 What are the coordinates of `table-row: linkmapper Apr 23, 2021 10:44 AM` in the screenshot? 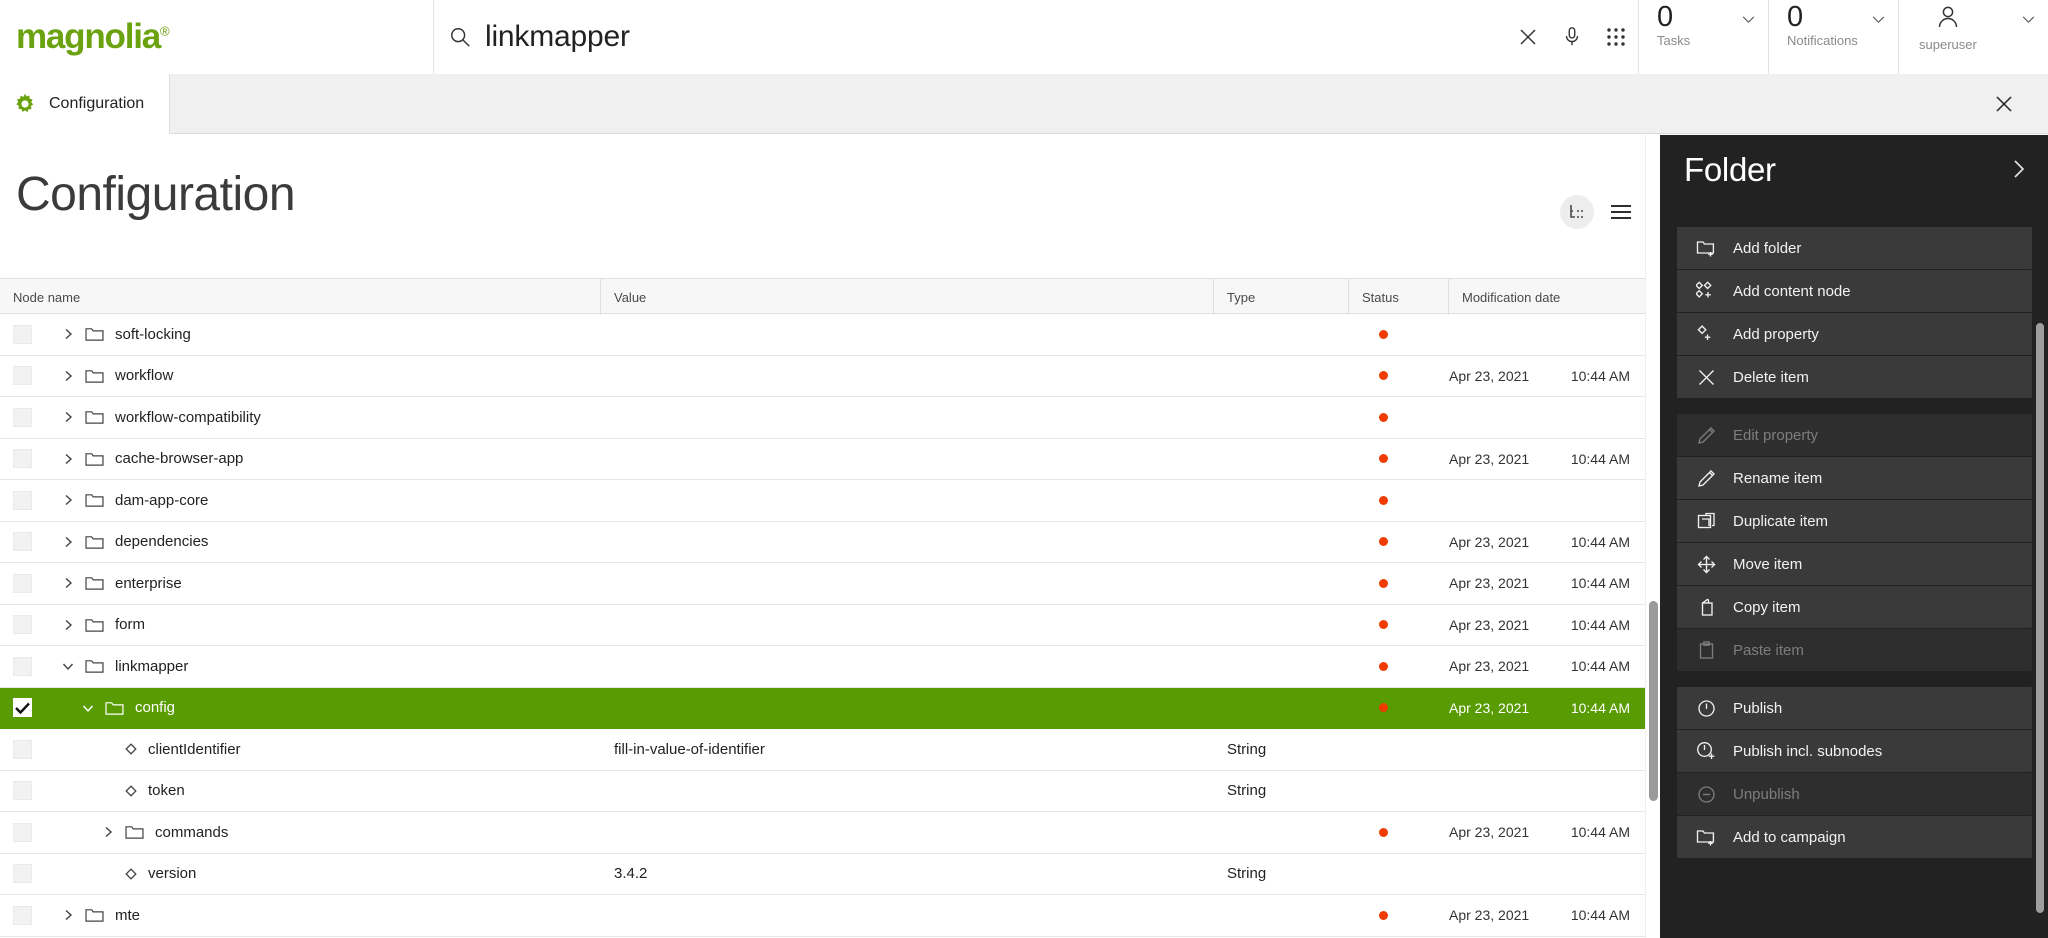 It's located at (822, 667).